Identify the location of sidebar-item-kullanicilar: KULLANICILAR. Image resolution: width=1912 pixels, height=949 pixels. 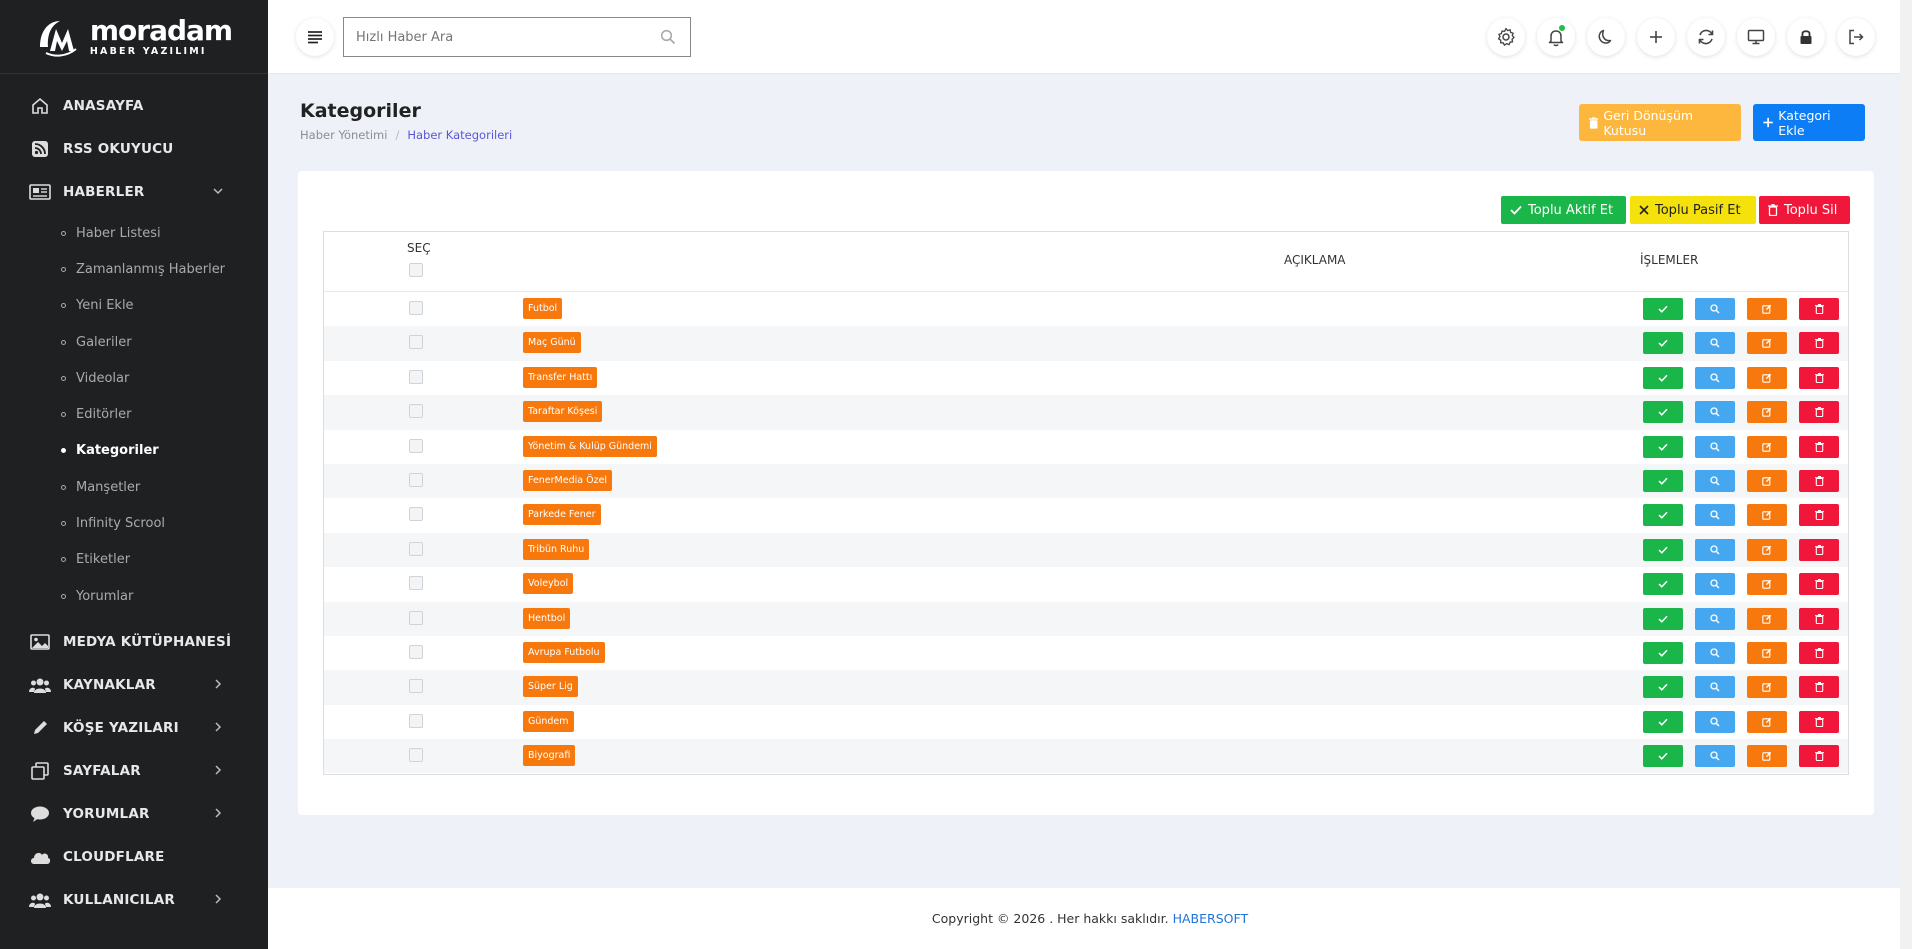
(134, 899).